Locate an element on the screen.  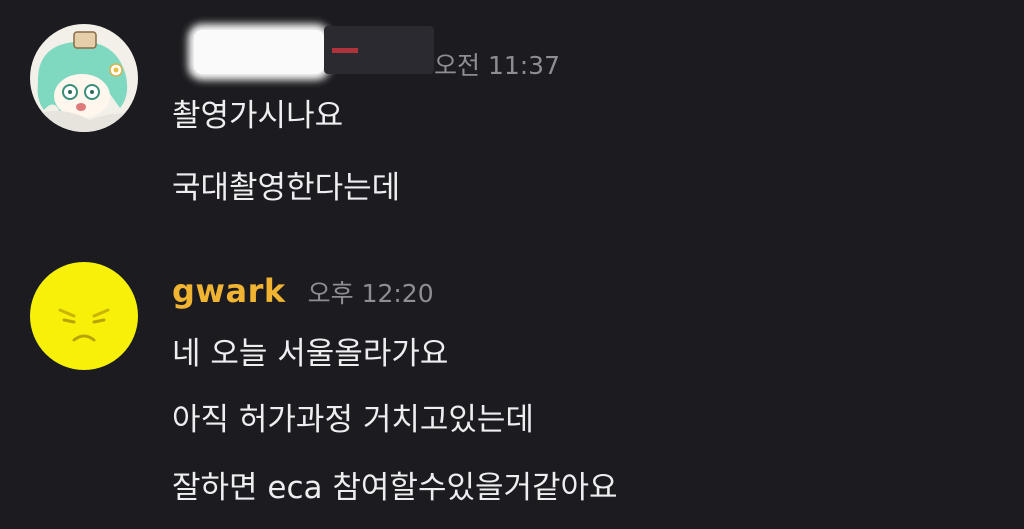
angry-face-avatar-icon is located at coordinates (84, 316).